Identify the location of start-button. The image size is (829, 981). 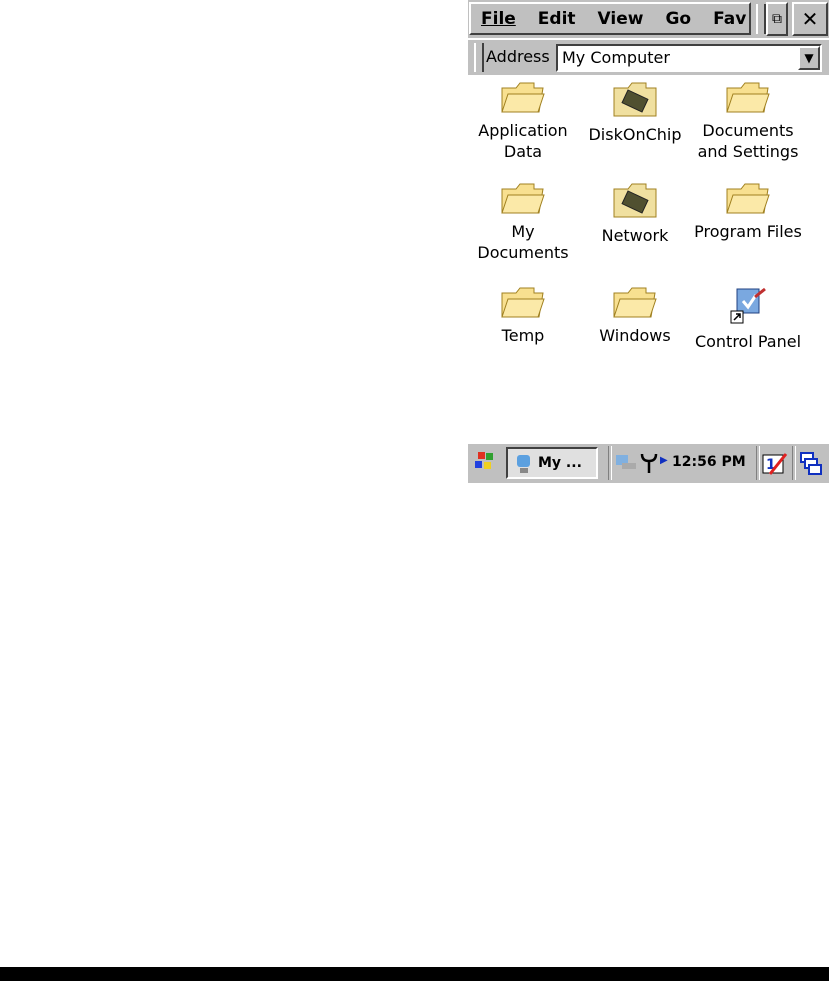
(485, 463).